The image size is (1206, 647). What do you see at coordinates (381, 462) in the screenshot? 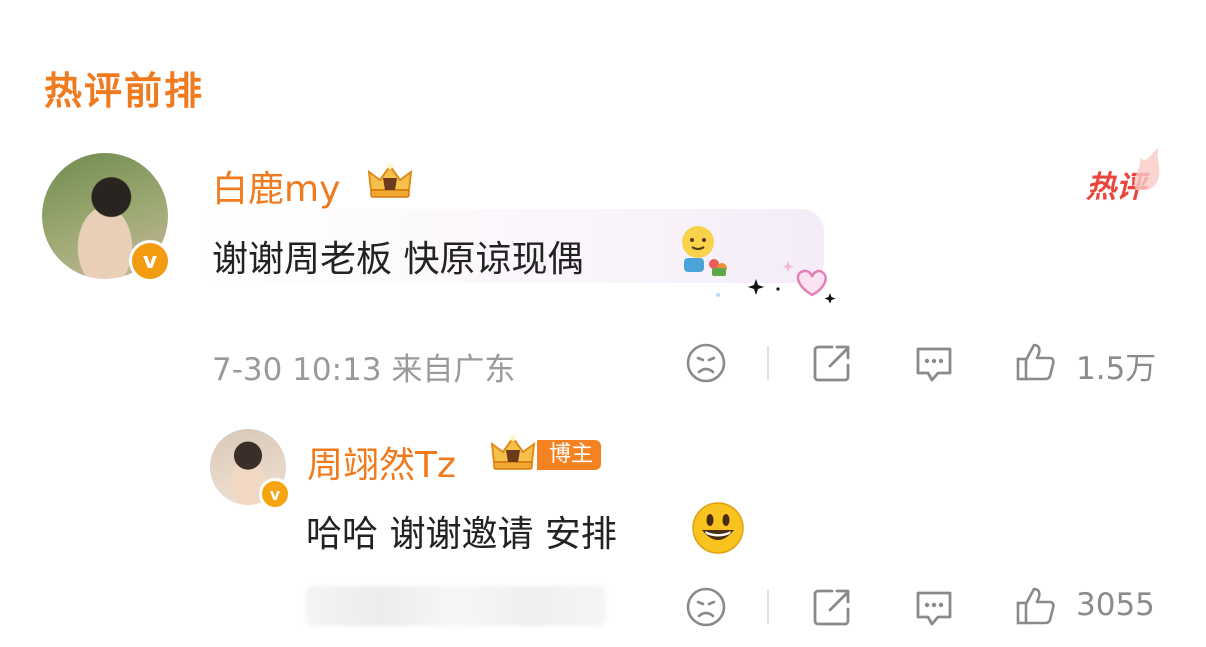
I see `reply-username: 周翊然Tz` at bounding box center [381, 462].